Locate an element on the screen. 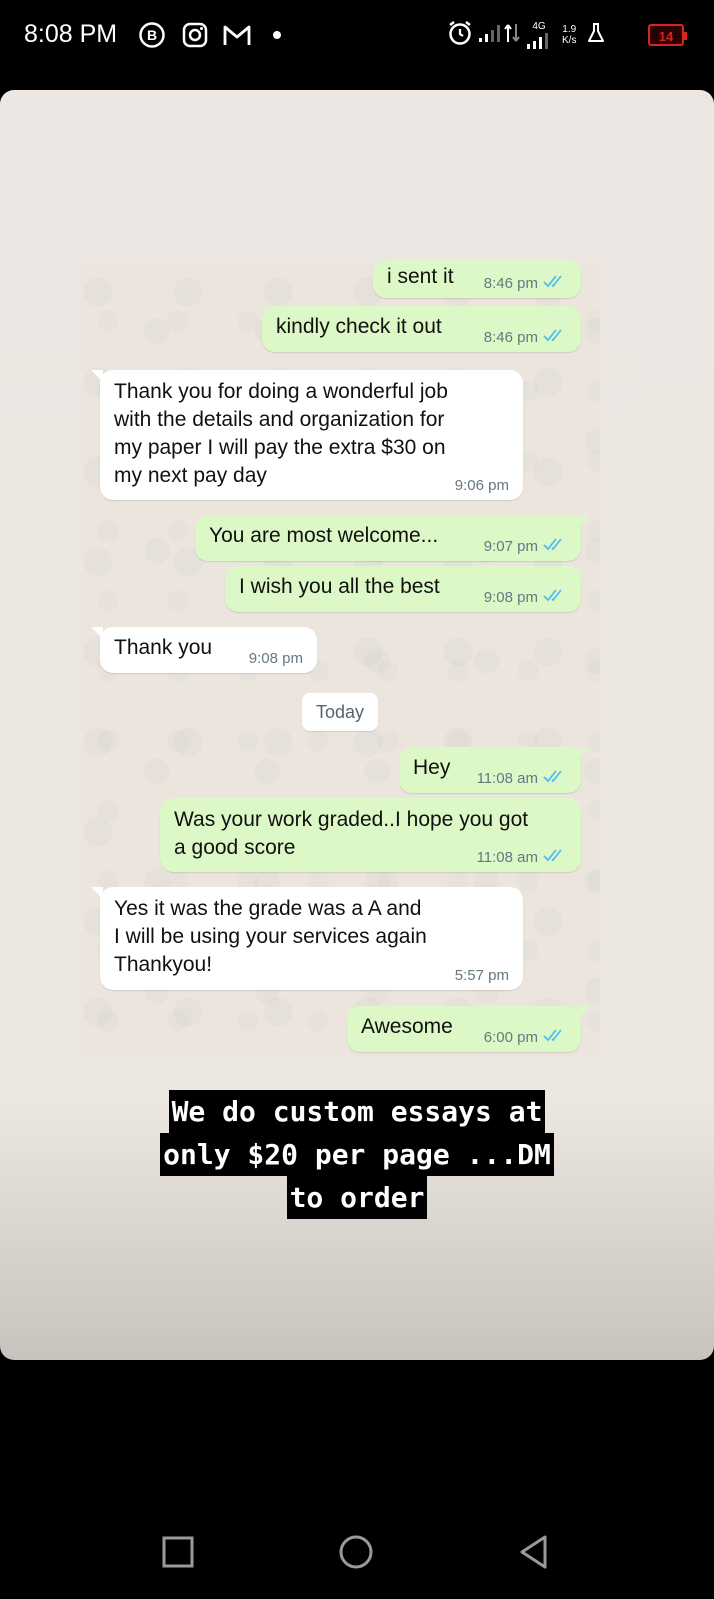 This screenshot has height=1599, width=714. message-time: 5:57 pm is located at coordinates (481, 975).